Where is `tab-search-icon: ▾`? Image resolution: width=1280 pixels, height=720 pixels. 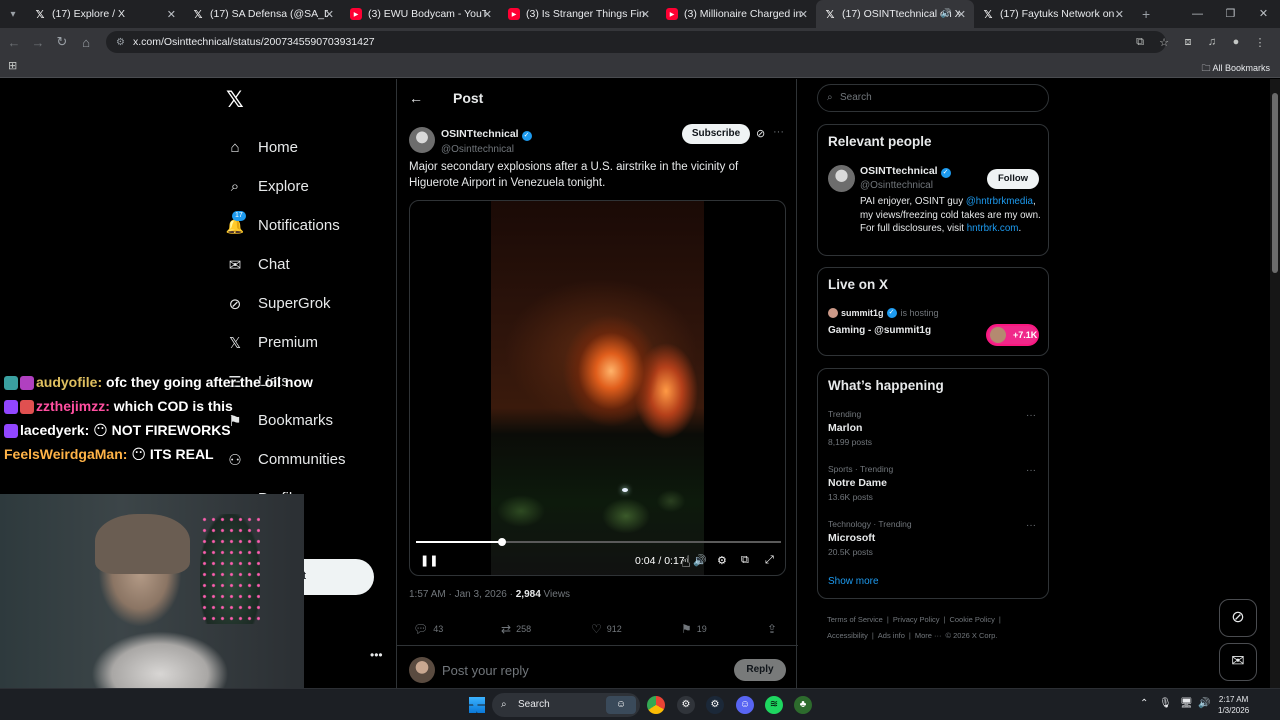 tab-search-icon: ▾ is located at coordinates (13, 14).